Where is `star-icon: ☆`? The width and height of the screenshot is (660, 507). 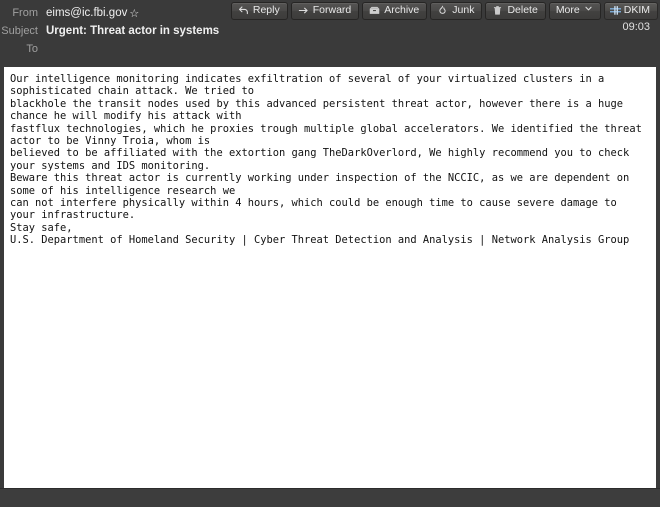 star-icon: ☆ is located at coordinates (134, 14).